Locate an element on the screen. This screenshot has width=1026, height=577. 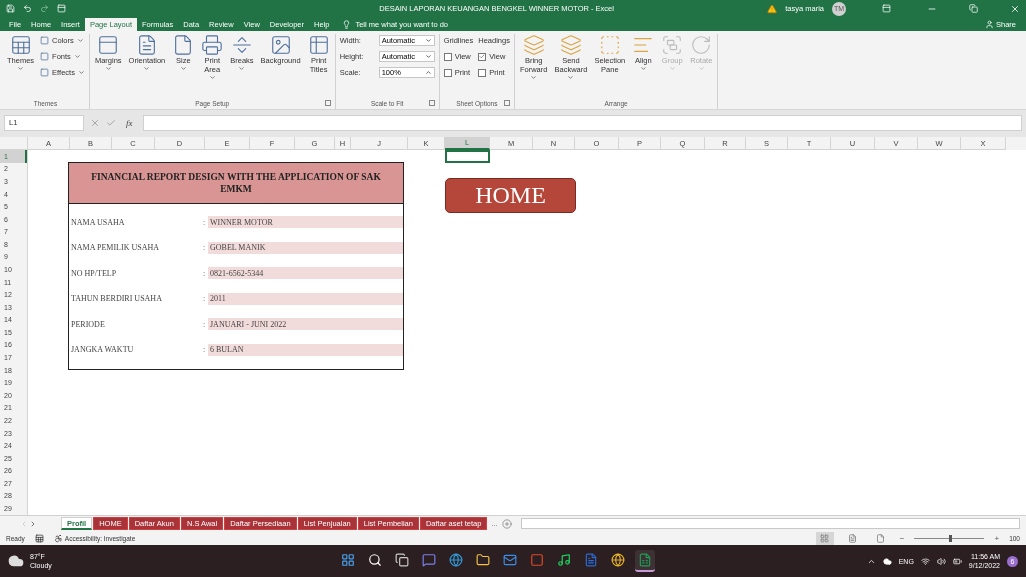
horizontal-scrollbar is located at coordinates (770, 523).